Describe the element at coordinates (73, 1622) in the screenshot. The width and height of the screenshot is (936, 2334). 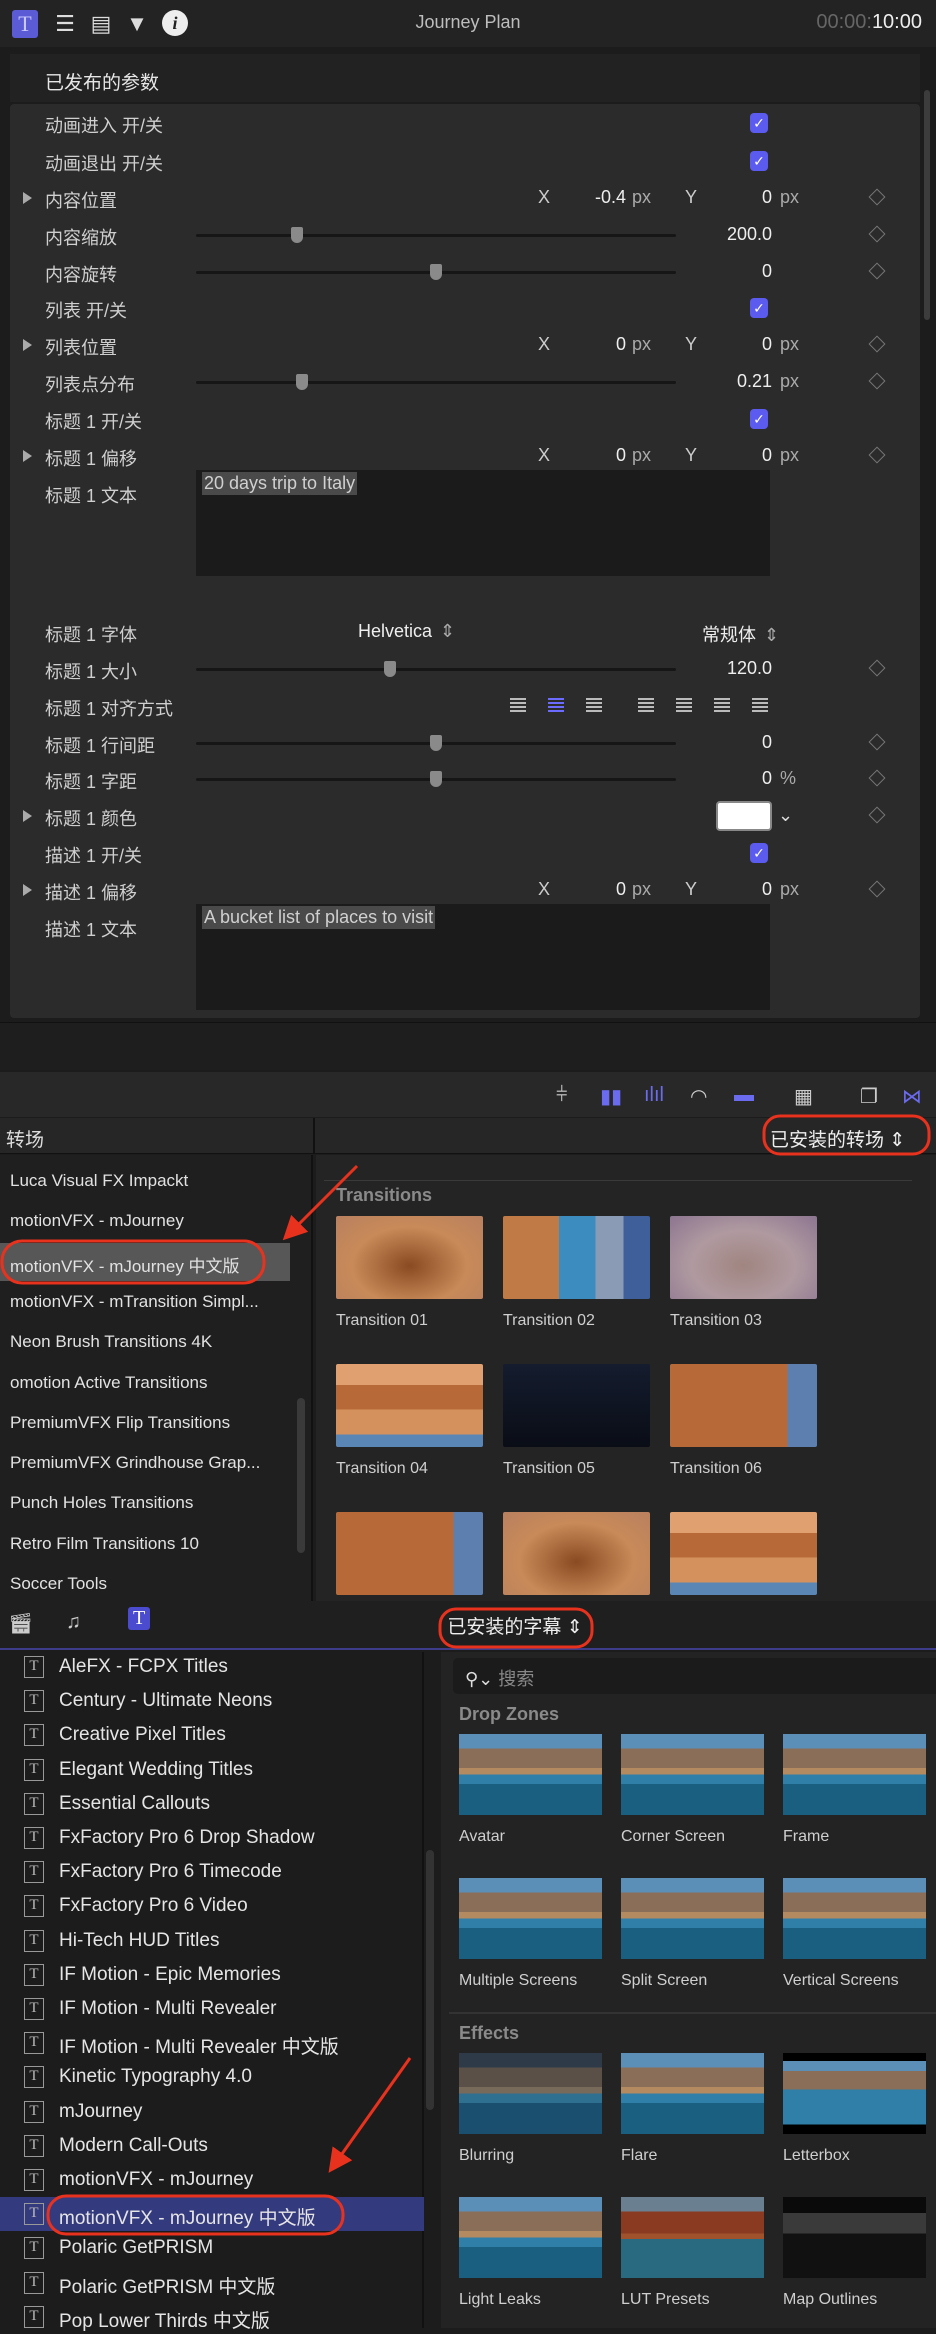
I see `photos-audio-icon: ♫` at that location.